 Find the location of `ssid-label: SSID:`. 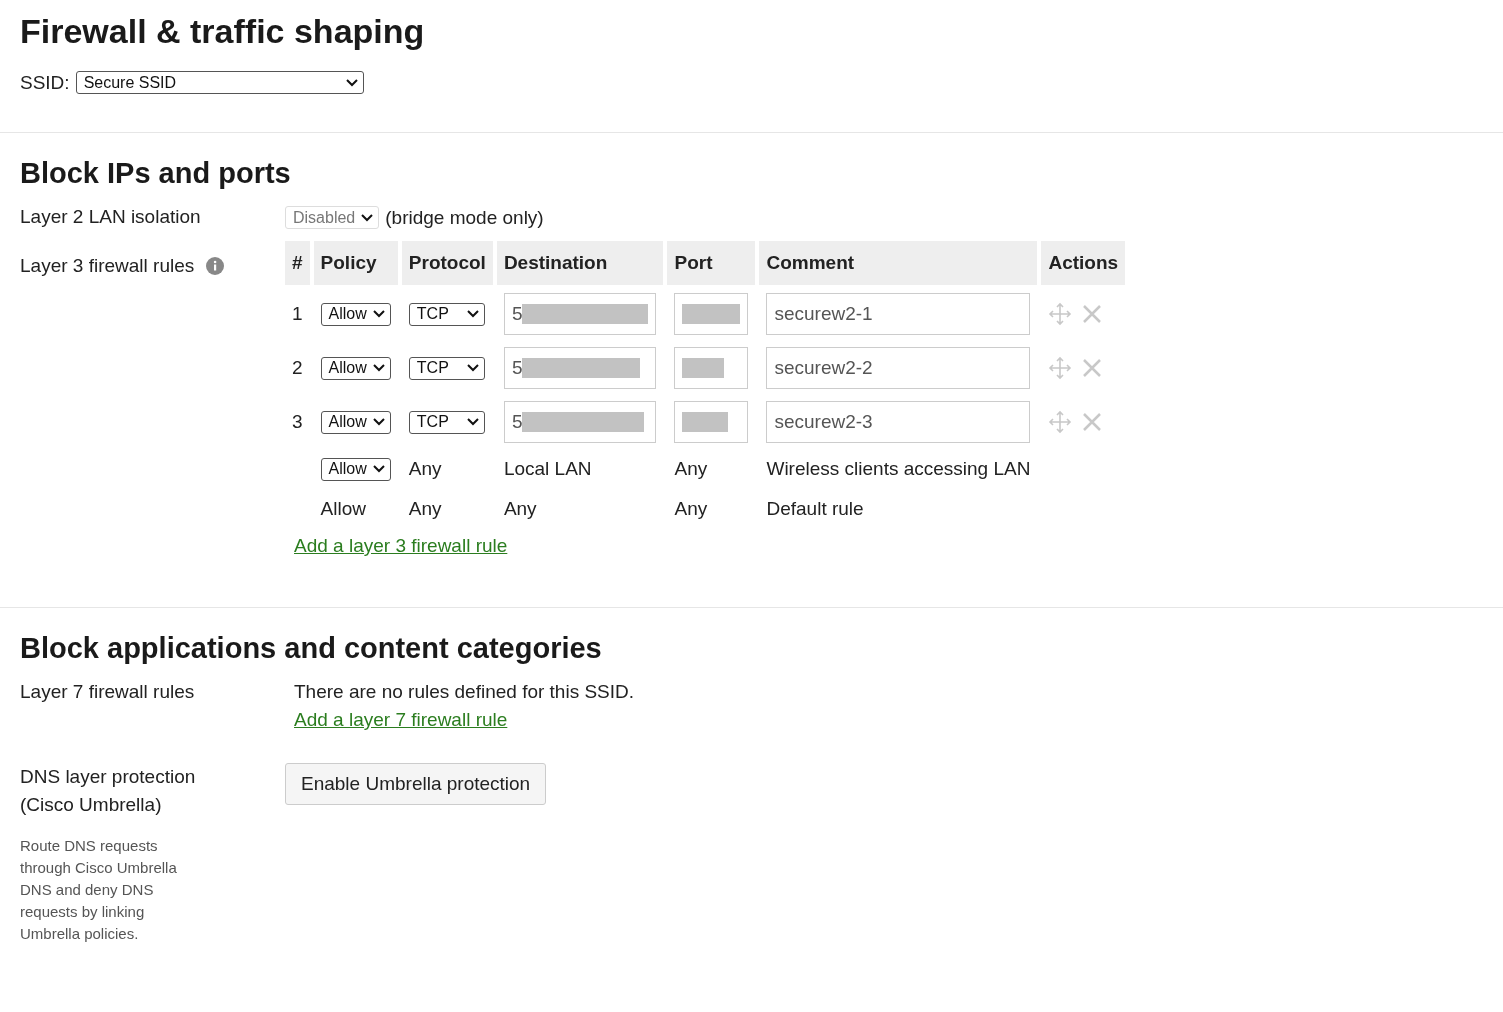

ssid-label: SSID: is located at coordinates (45, 82).